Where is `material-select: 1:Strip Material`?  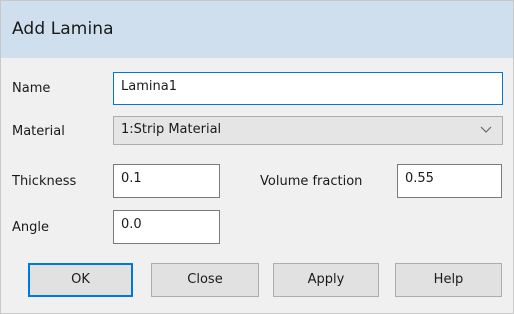 material-select: 1:Strip Material is located at coordinates (308, 130).